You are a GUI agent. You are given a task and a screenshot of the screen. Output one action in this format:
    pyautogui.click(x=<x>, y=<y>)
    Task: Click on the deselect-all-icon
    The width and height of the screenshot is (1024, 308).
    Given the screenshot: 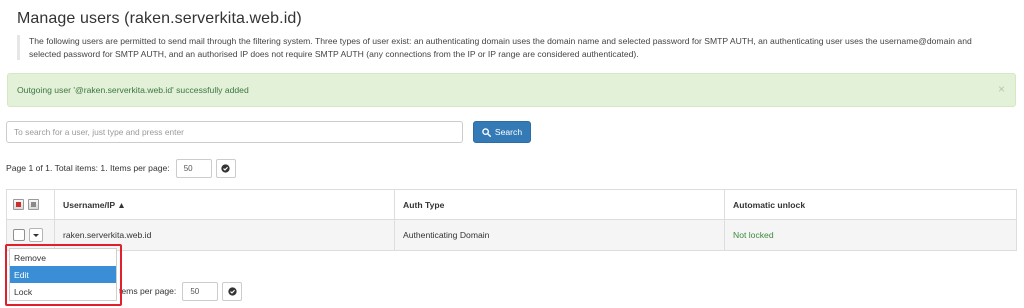 What is the action you would take?
    pyautogui.click(x=33, y=204)
    